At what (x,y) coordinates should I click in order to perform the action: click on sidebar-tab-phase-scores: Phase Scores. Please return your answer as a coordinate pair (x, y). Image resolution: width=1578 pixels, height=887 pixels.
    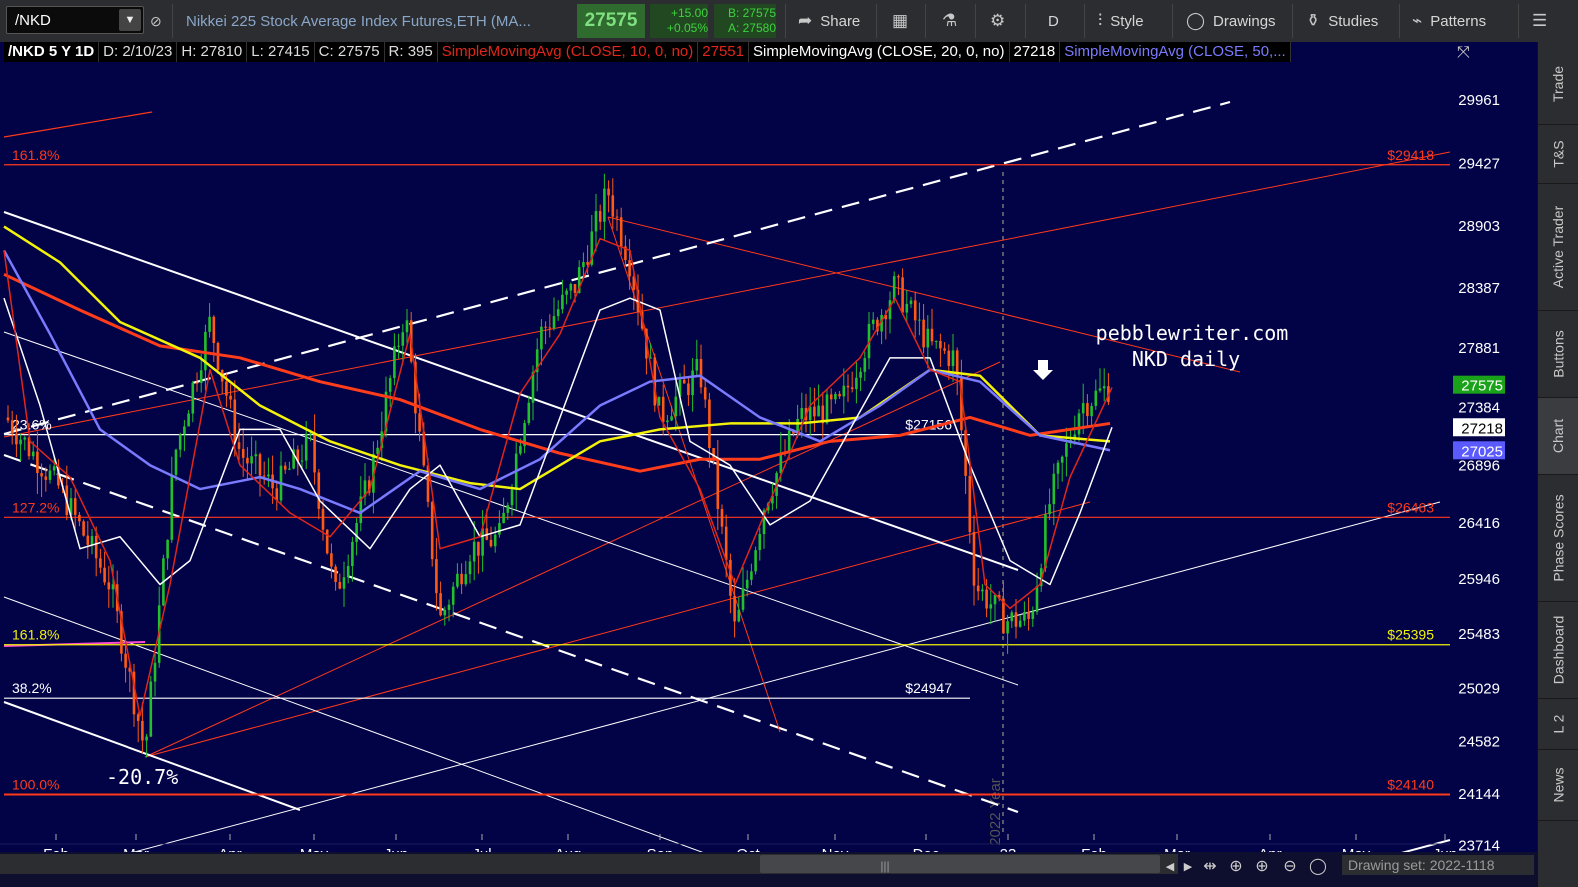
    Looking at the image, I should click on (1558, 538).